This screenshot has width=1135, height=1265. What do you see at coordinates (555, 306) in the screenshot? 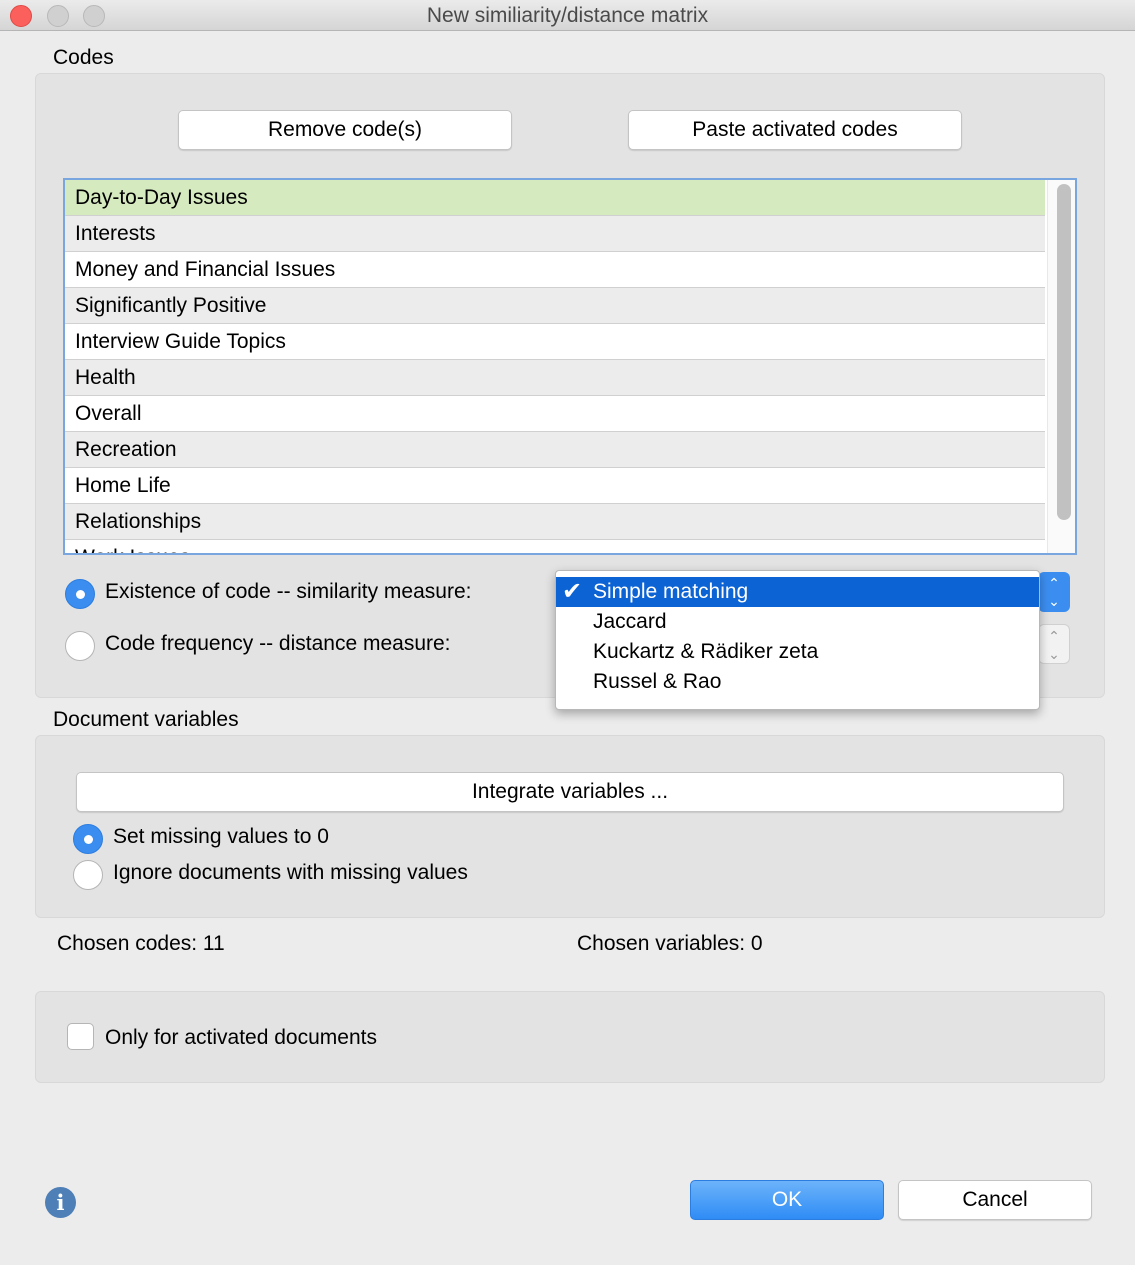
I see `list-item: Significantly Positive` at bounding box center [555, 306].